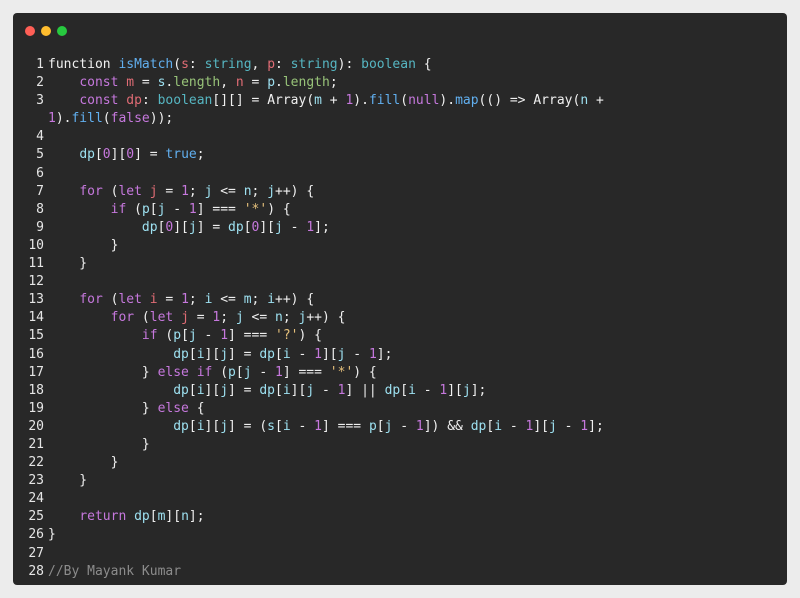 This screenshot has height=598, width=800. Describe the element at coordinates (306, 83) in the screenshot. I see `code-token: length` at that location.